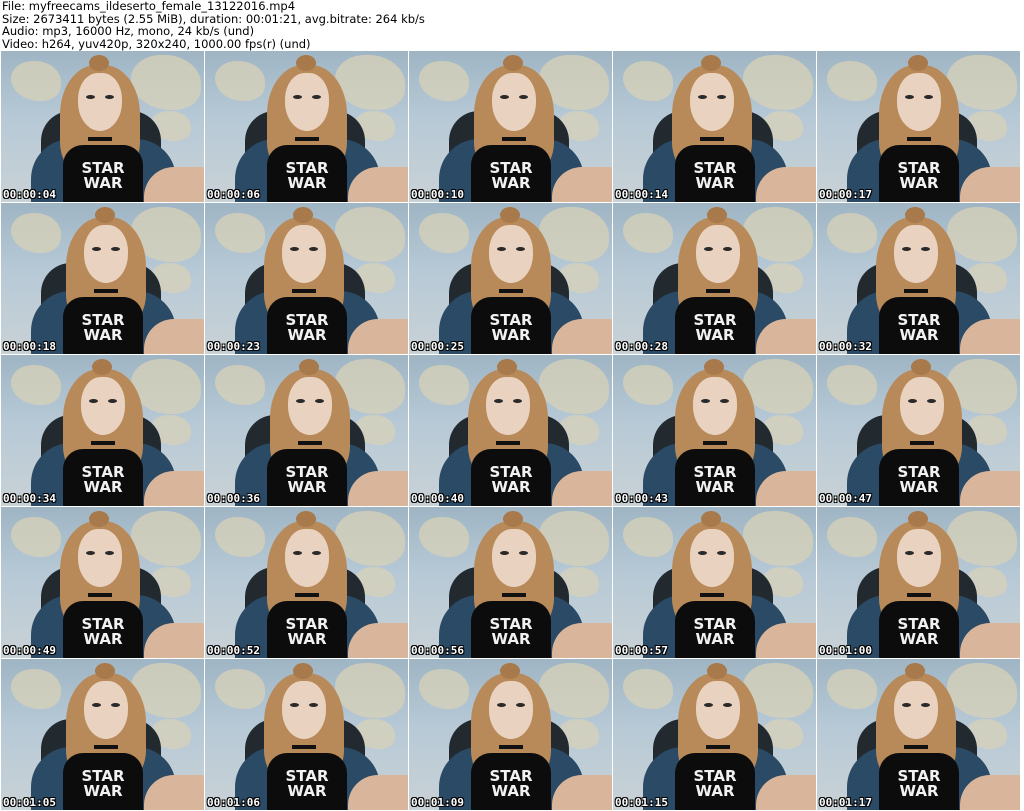  What do you see at coordinates (306, 734) in the screenshot?
I see `video-frame-thumbnail: STAR WAR 00:01:06` at bounding box center [306, 734].